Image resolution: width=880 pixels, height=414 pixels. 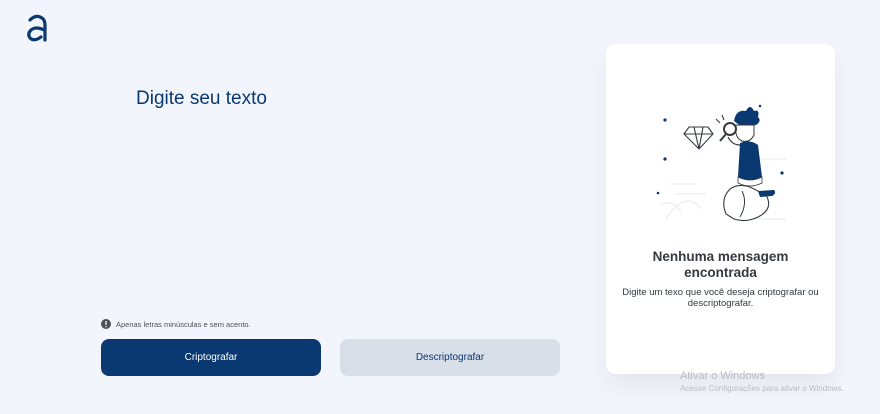 What do you see at coordinates (721, 163) in the screenshot?
I see `boy-with-magnifier-illustration` at bounding box center [721, 163].